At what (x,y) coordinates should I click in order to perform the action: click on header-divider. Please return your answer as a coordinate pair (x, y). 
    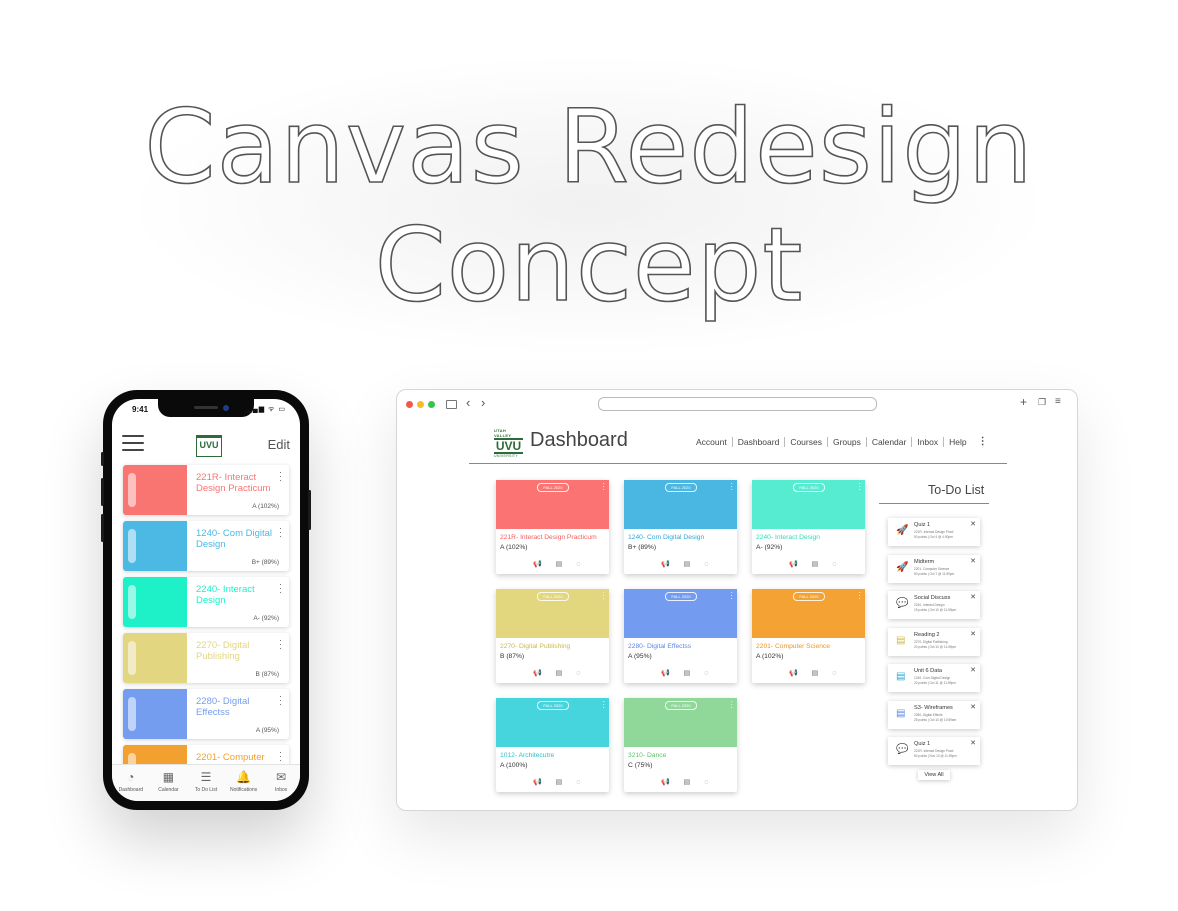
    Looking at the image, I should click on (738, 463).